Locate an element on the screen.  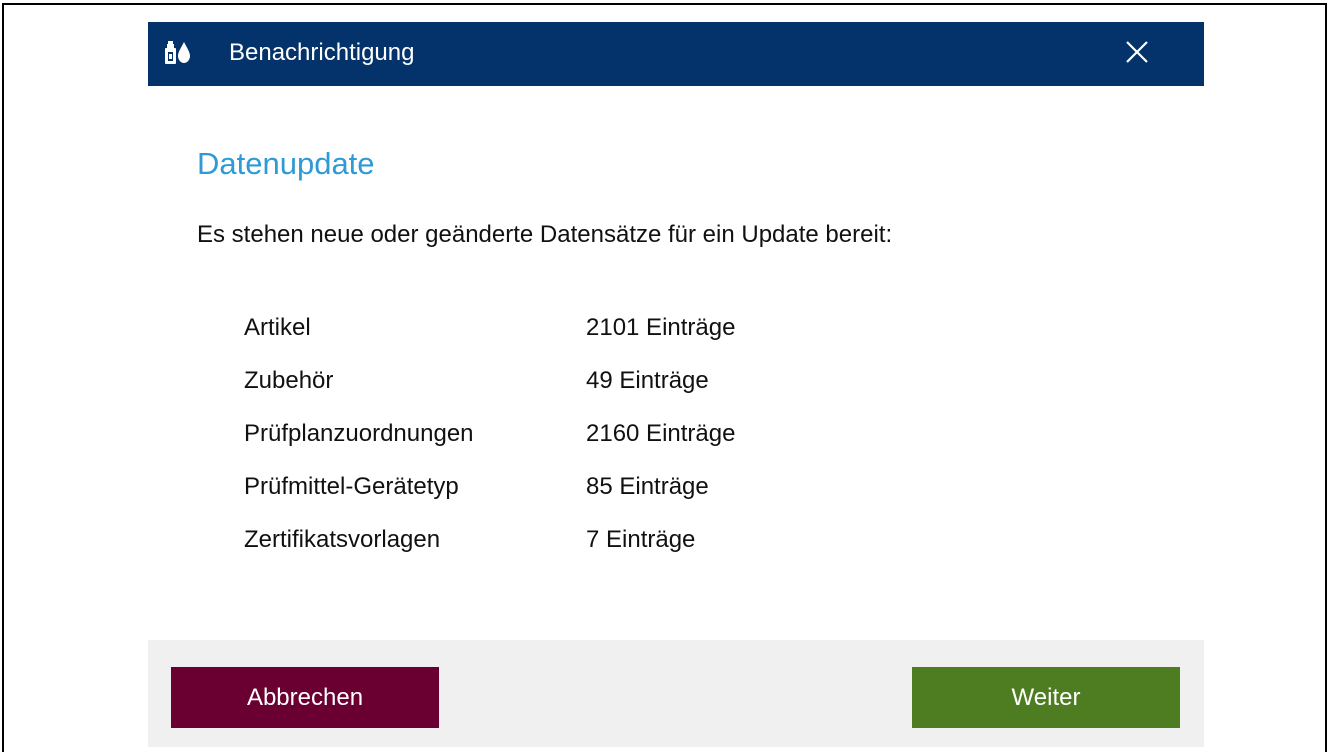
entry-count: 7 Einträge is located at coordinates (641, 539).